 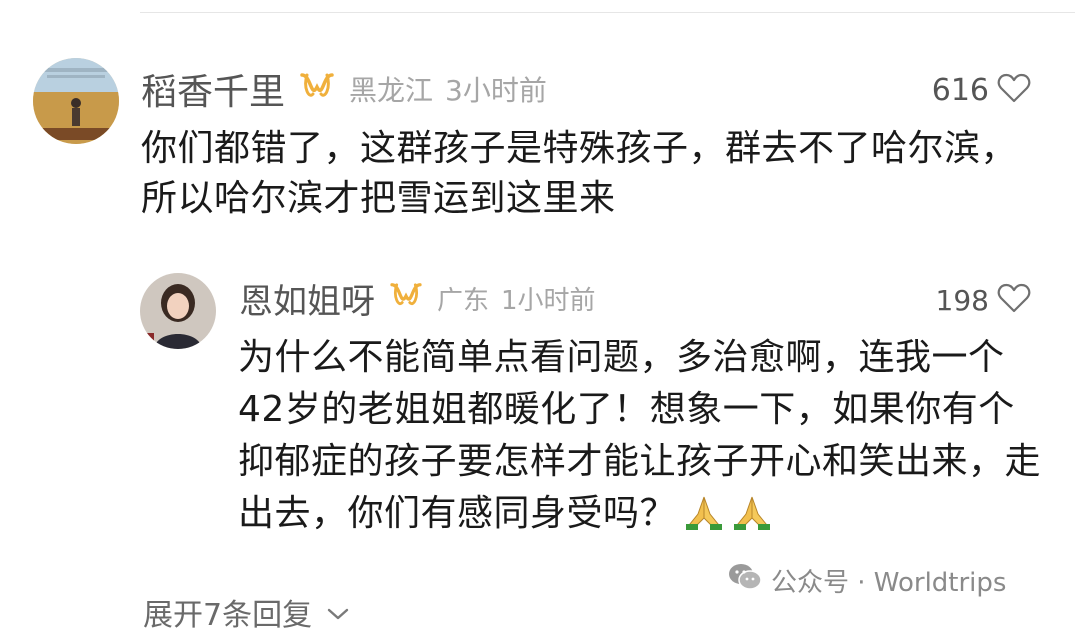 I want to click on comment-text: 你们都错了，这群孩子是特殊孩子，群去不了哈尔滨，所以哈尔滨才把雪运到这里来, so click(x=579, y=173).